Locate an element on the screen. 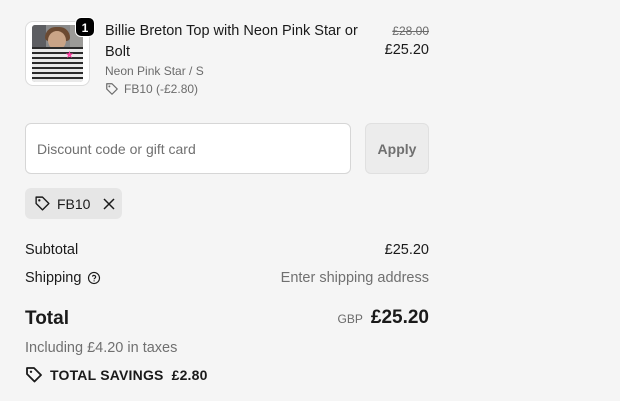 This screenshot has height=401, width=620. applied-code-label: FB10 is located at coordinates (74, 203).